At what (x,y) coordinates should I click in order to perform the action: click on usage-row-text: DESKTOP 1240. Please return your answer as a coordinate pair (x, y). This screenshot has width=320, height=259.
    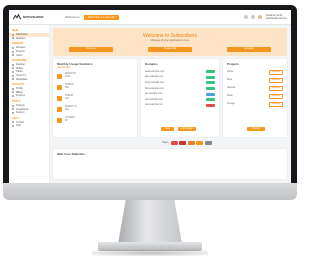
    Looking at the image, I should click on (70, 76).